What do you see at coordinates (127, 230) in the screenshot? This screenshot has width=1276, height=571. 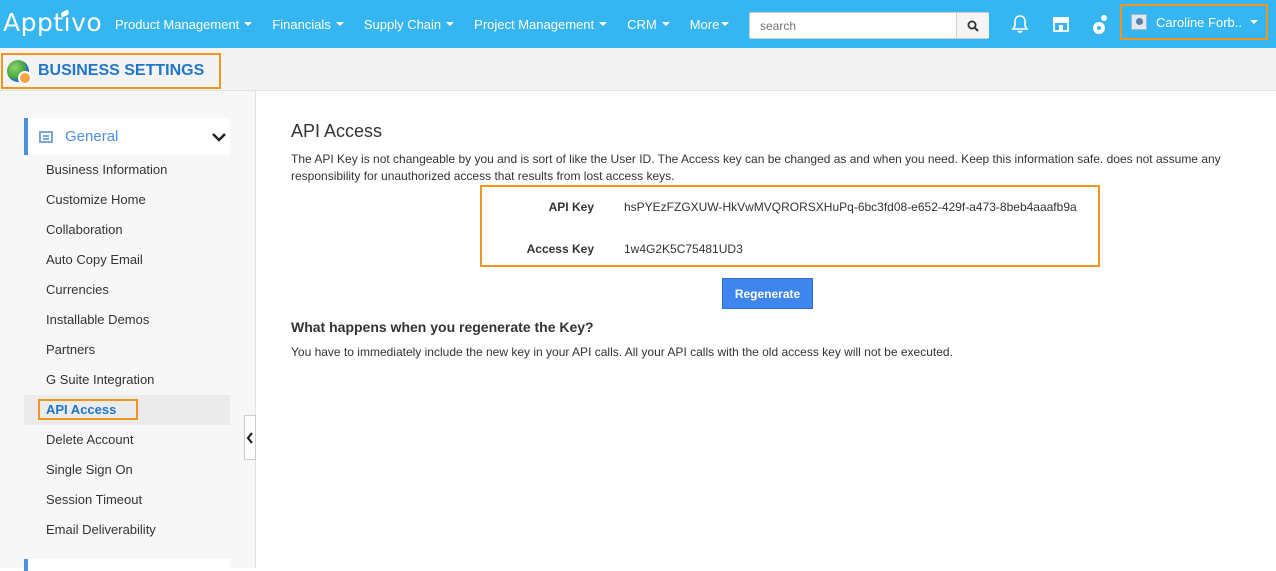 I see `sidebar-item-collaboration: Collaboration` at bounding box center [127, 230].